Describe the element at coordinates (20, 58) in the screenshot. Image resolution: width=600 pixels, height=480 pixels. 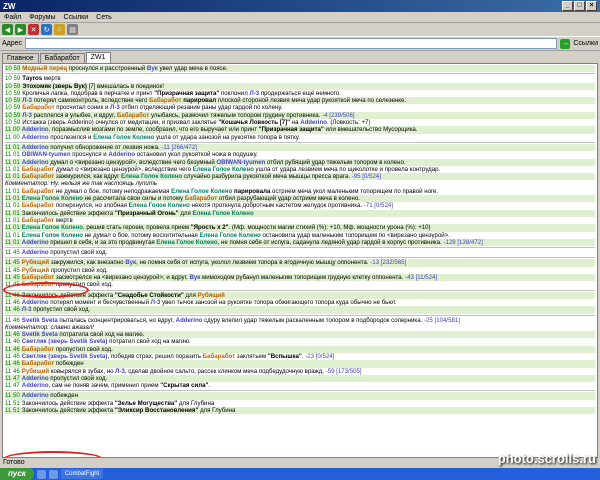
I see `tab-main: Главное` at that location.